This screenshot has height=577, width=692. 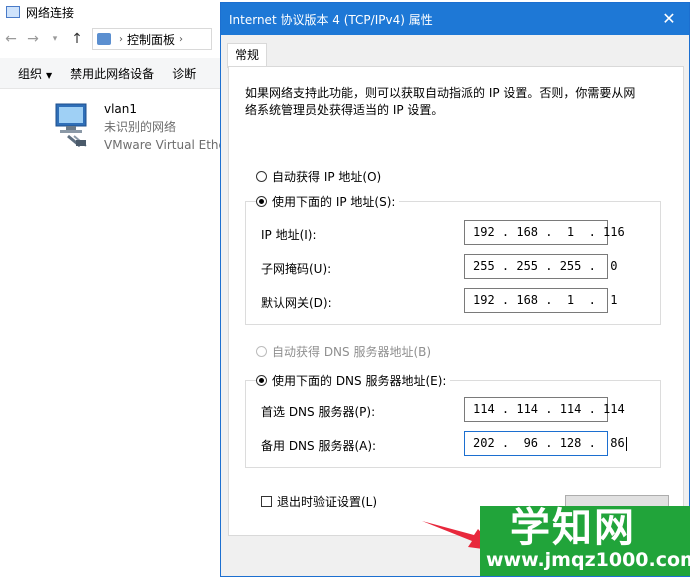 I want to click on network-adapter-item: vlan1 未识别的网络 VMware Virtual Ethe, so click(x=140, y=130).